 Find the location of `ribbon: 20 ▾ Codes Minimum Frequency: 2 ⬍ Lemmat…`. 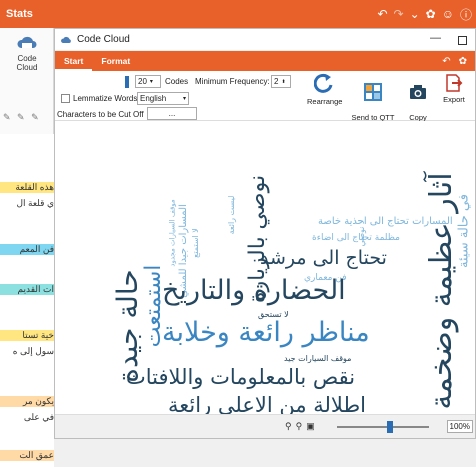

ribbon: 20 ▾ Codes Minimum Frequency: 2 ⬍ Lemmat… is located at coordinates (265, 101).